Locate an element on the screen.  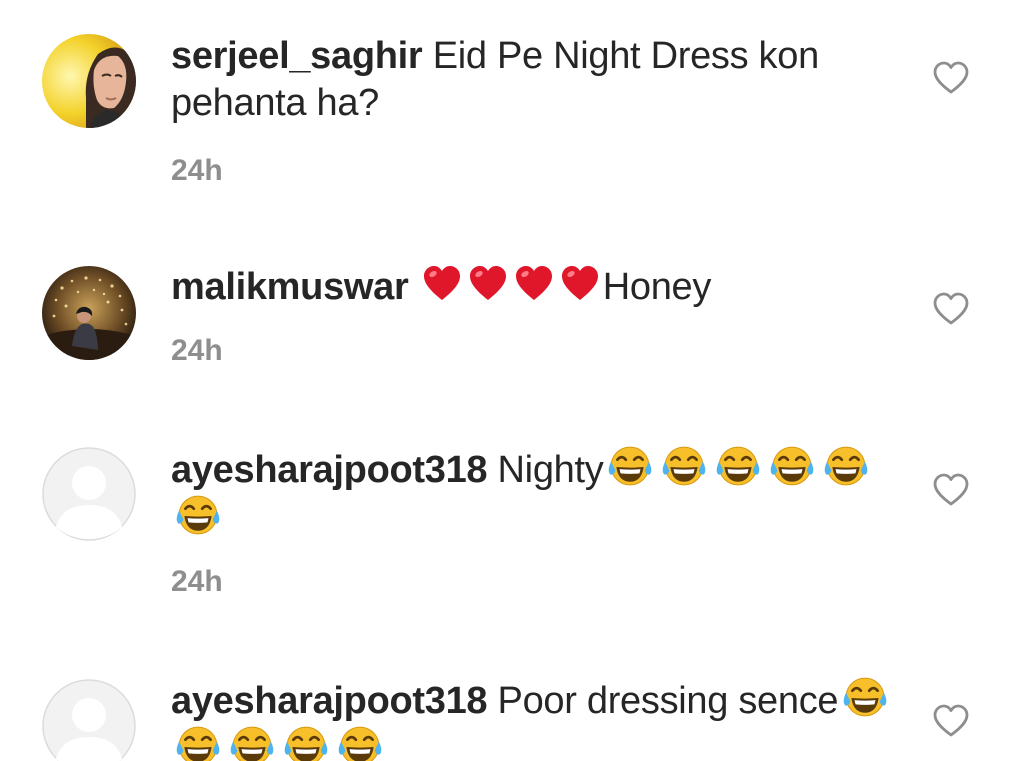
comment-text: malikmuswar Honey is located at coordinates (536, 287).